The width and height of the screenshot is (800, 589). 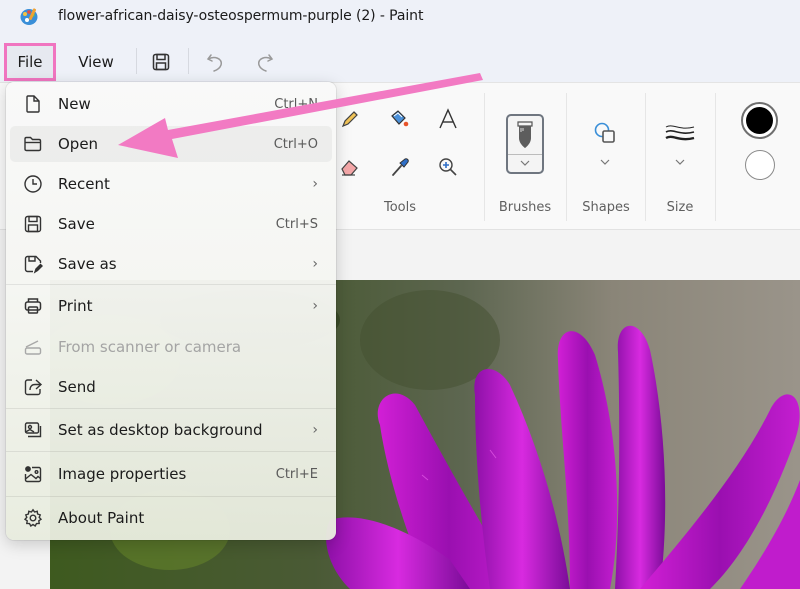 What do you see at coordinates (171, 224) in the screenshot?
I see `menu-item-save: Save Ctrl+S` at bounding box center [171, 224].